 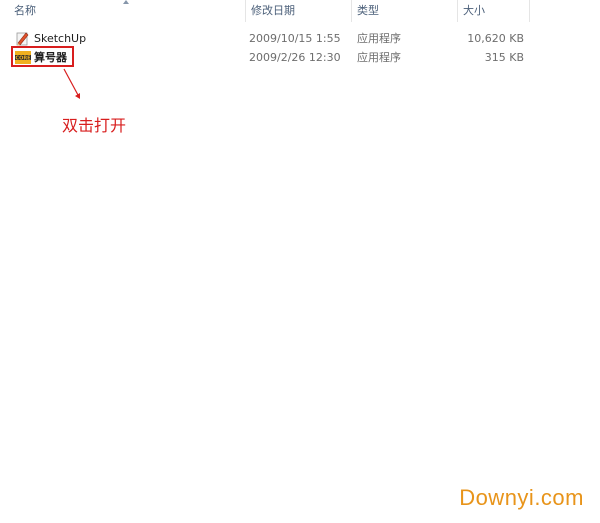 What do you see at coordinates (521, 497) in the screenshot?
I see `watermark-logo: Downyi.com` at bounding box center [521, 497].